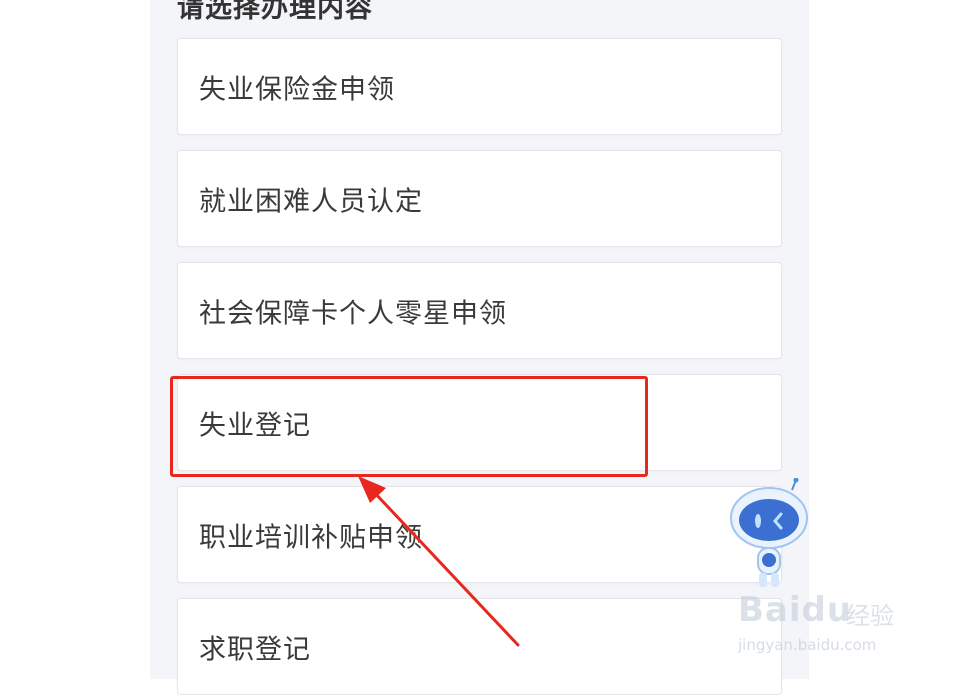  Describe the element at coordinates (769, 532) in the screenshot. I see `robot-mascot-icon` at that location.